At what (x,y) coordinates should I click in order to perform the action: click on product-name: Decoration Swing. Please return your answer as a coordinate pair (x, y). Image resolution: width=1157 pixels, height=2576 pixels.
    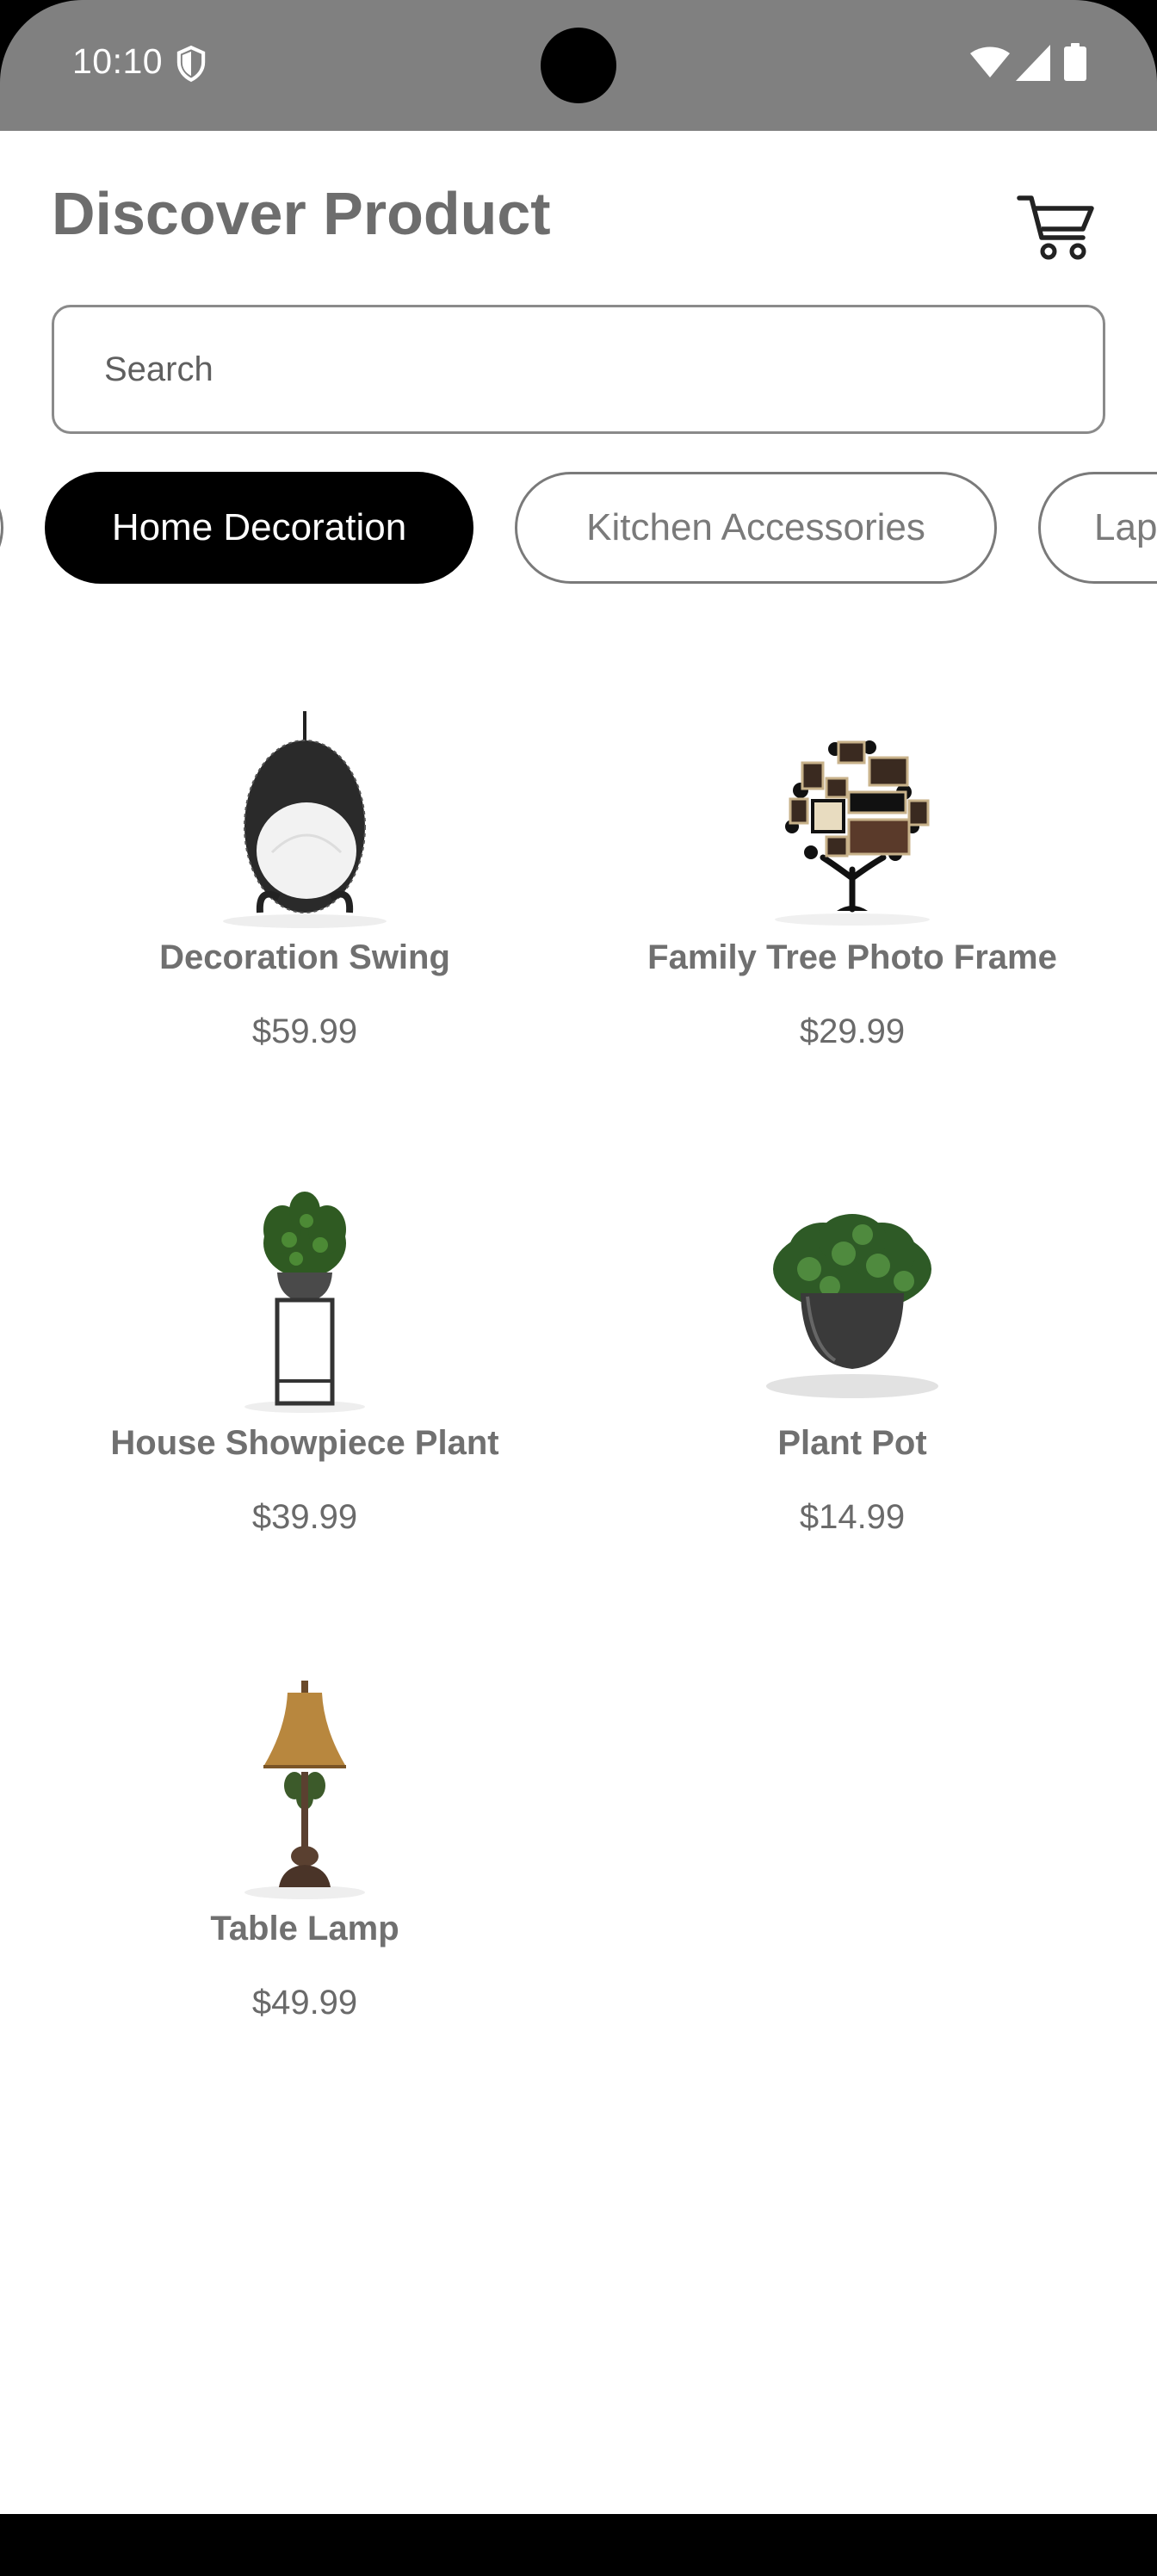
    Looking at the image, I should click on (305, 957).